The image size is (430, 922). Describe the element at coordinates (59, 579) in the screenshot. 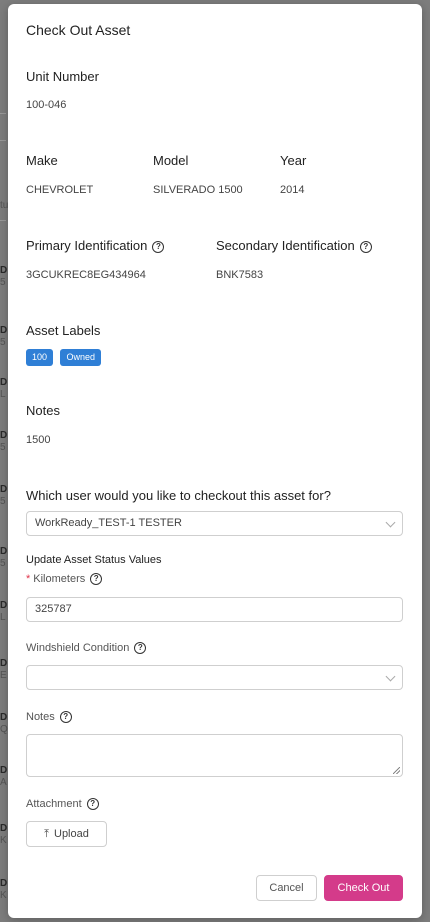

I see `kilometers-label-text: Kilometers` at that location.